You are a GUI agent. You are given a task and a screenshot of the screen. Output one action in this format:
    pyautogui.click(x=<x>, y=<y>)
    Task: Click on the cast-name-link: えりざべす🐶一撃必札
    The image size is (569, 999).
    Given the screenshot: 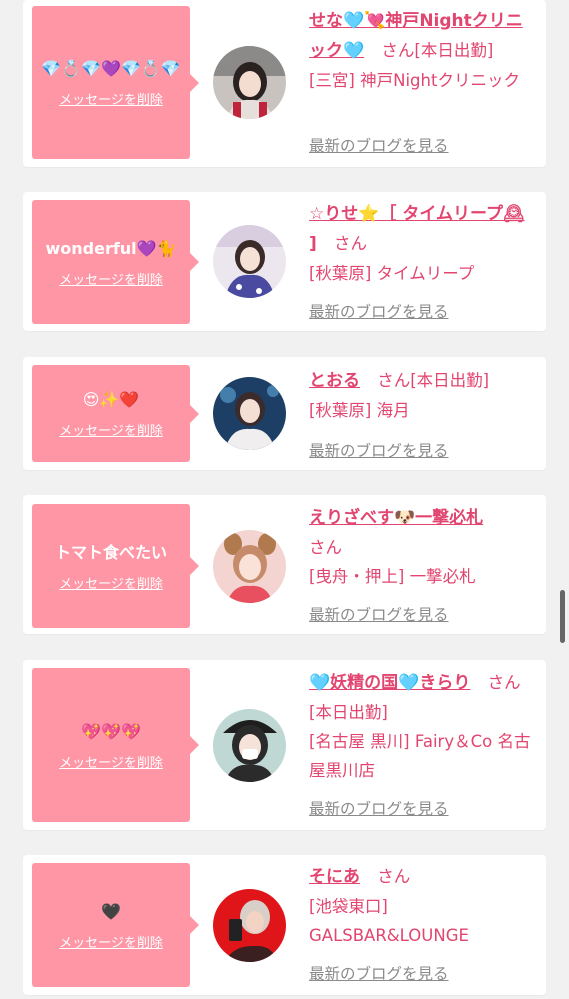 What is the action you would take?
    pyautogui.click(x=396, y=518)
    